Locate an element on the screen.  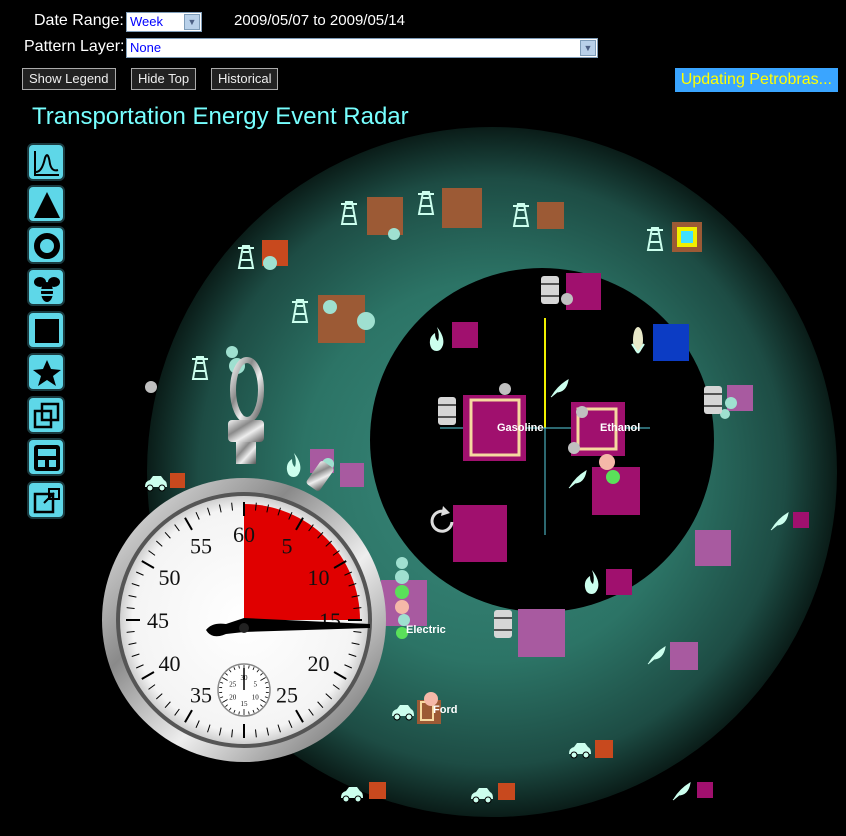
gasoline-label: Gasoline is located at coordinates (520, 428).